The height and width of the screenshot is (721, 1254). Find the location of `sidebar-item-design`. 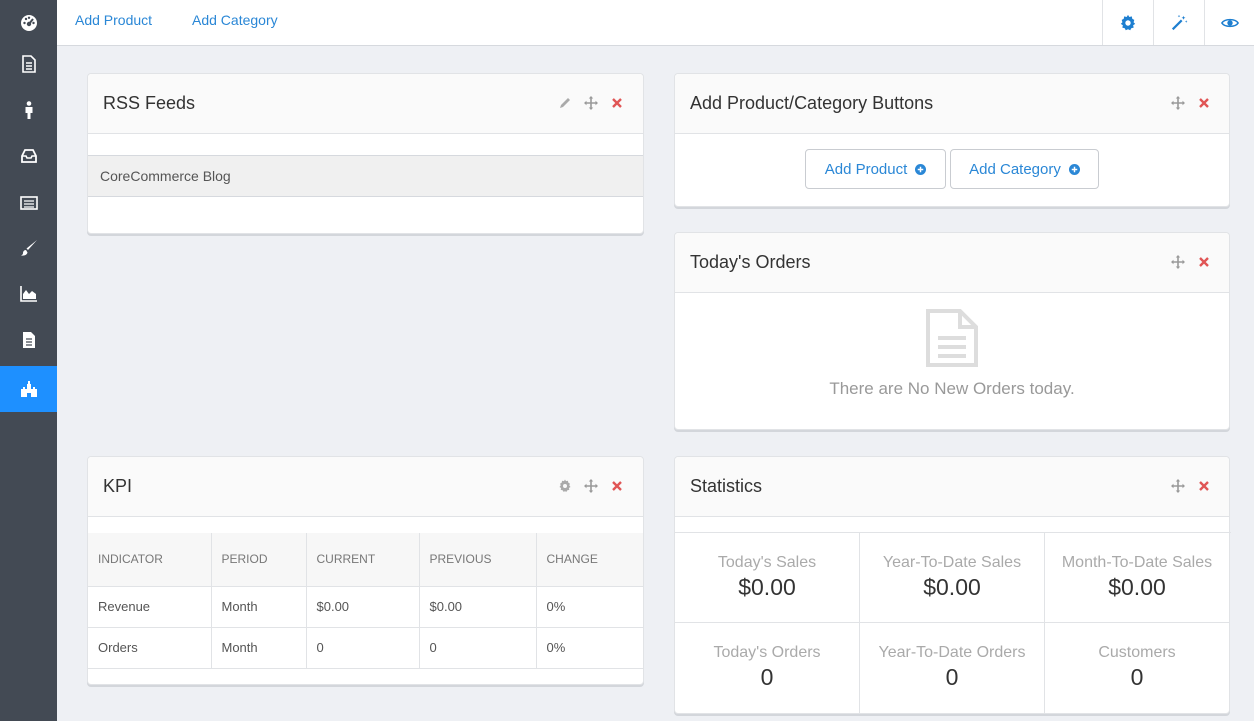

sidebar-item-design is located at coordinates (28, 248).